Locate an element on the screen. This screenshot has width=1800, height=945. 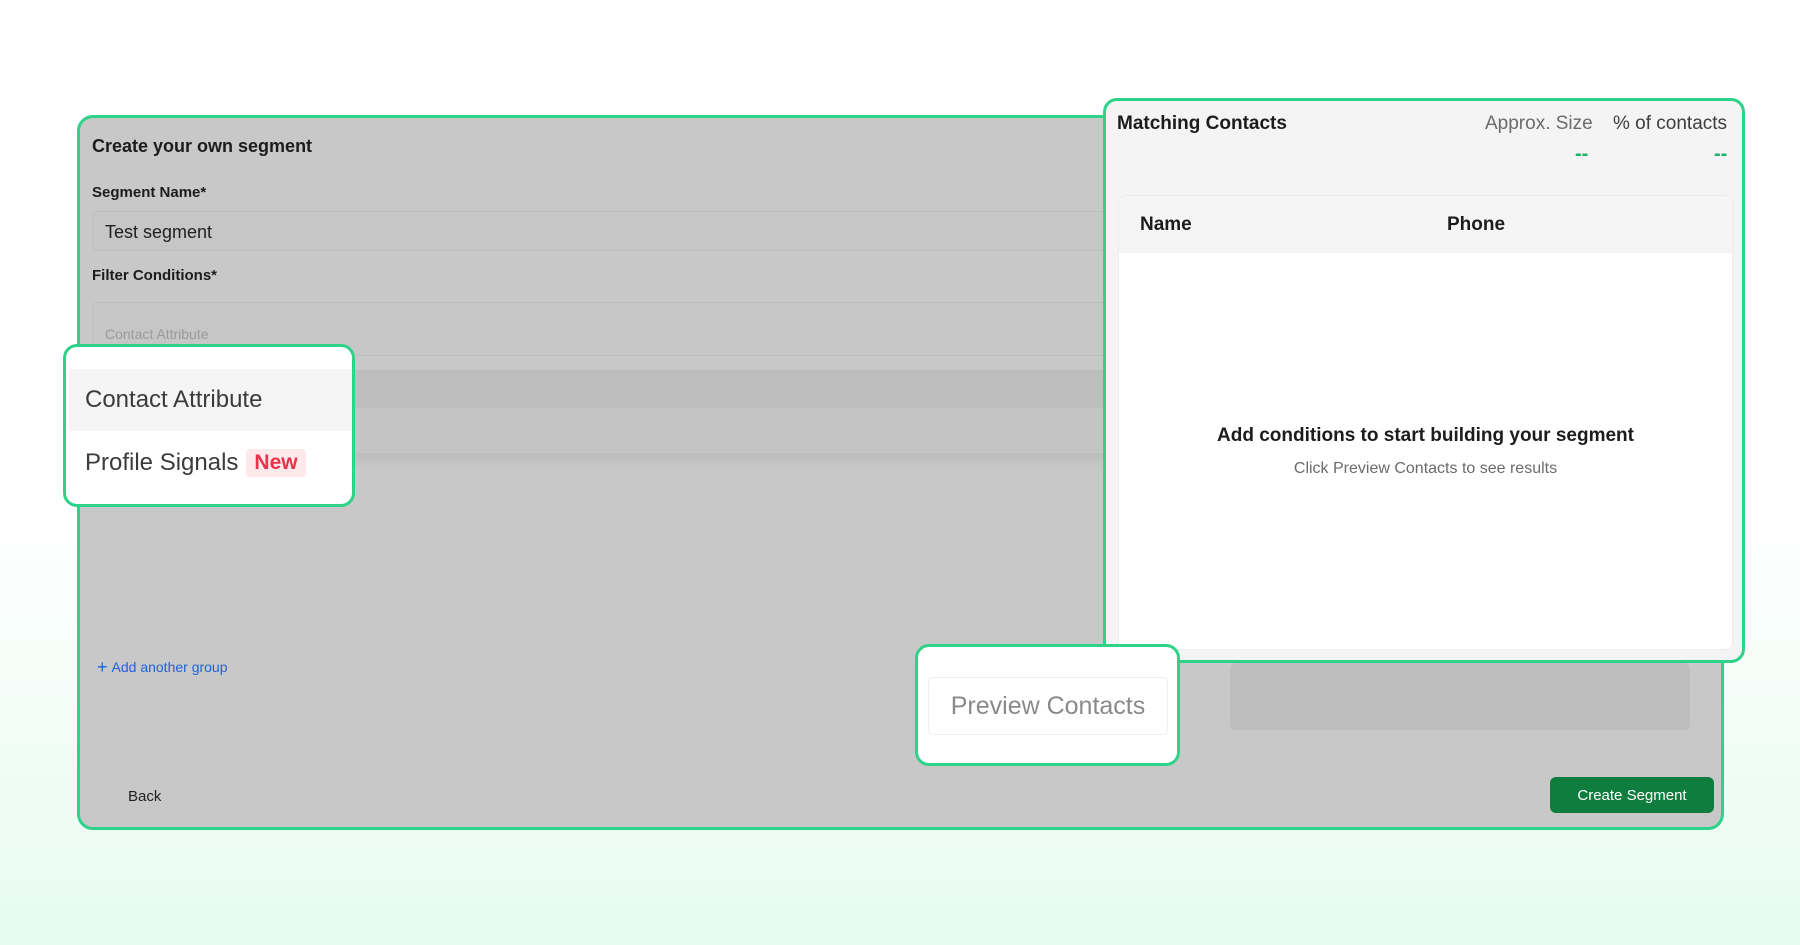
attribute-dropdown-menu: Contact Attribute Profile Signals New is located at coordinates (209, 425).